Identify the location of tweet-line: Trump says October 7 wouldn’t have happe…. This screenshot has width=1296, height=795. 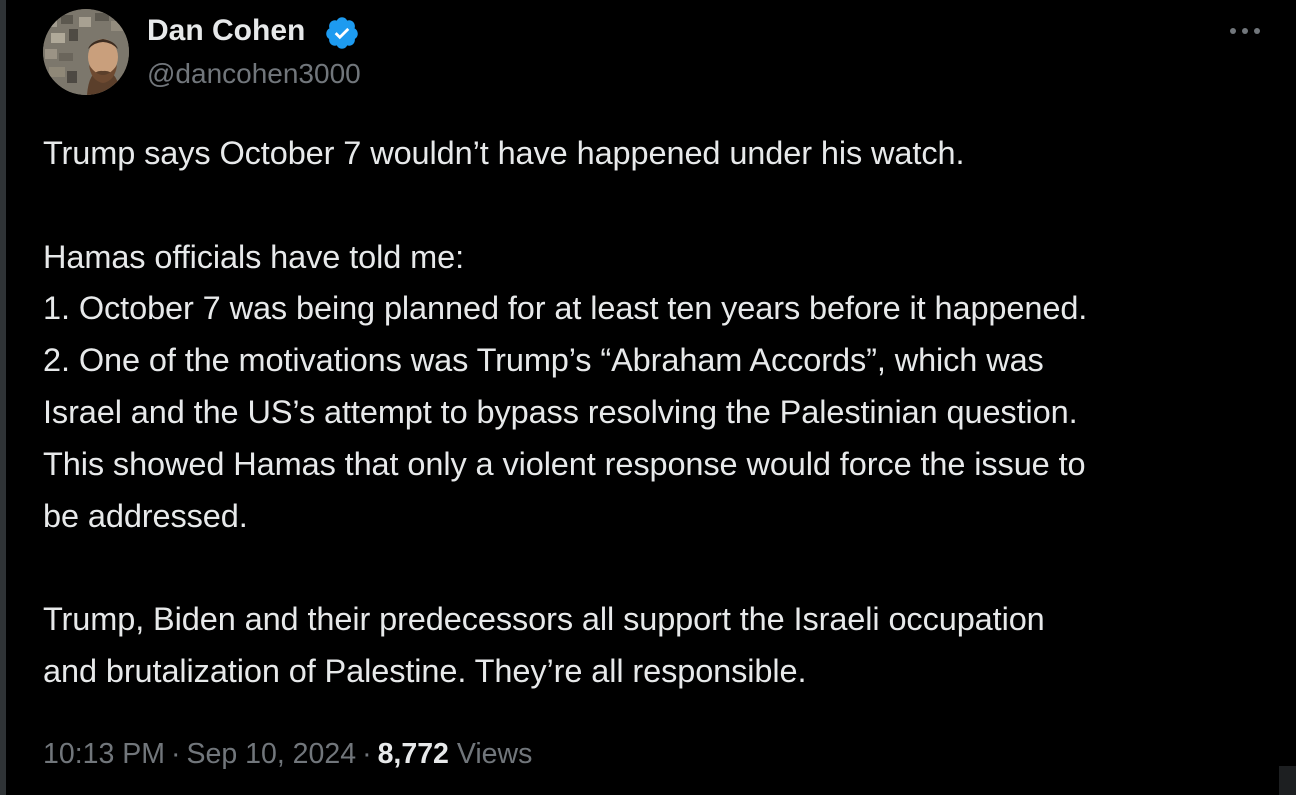
(504, 153).